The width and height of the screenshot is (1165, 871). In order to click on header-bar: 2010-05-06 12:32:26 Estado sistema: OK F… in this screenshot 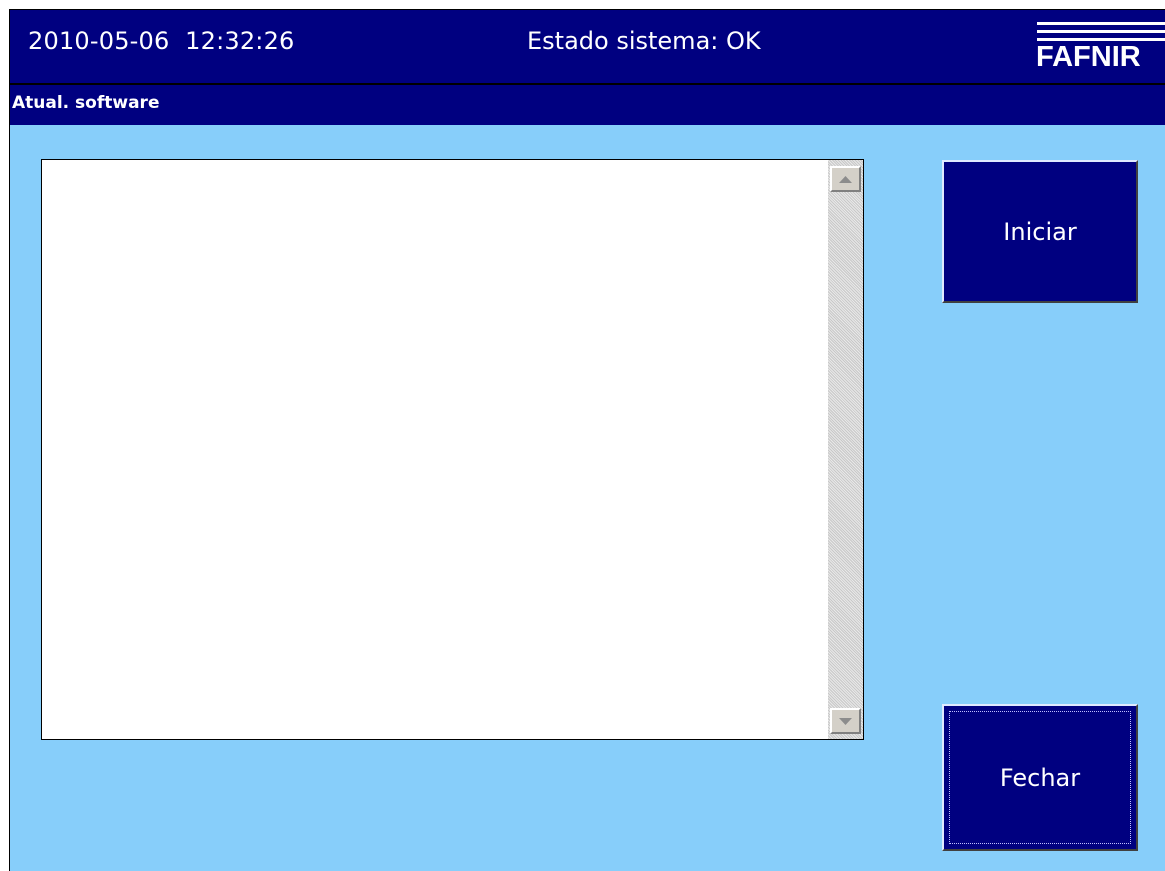, I will do `click(587, 46)`.